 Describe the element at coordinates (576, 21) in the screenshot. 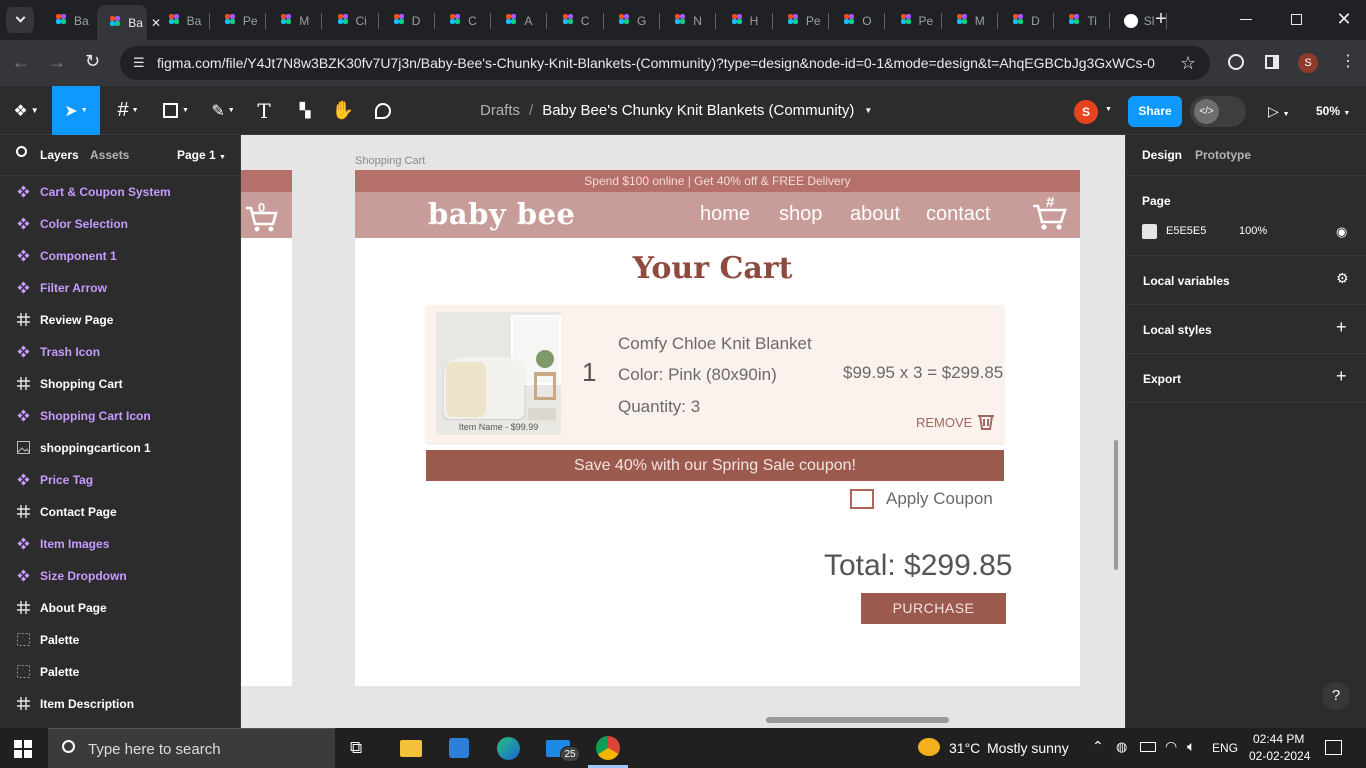

I see `browser-tab: C` at that location.